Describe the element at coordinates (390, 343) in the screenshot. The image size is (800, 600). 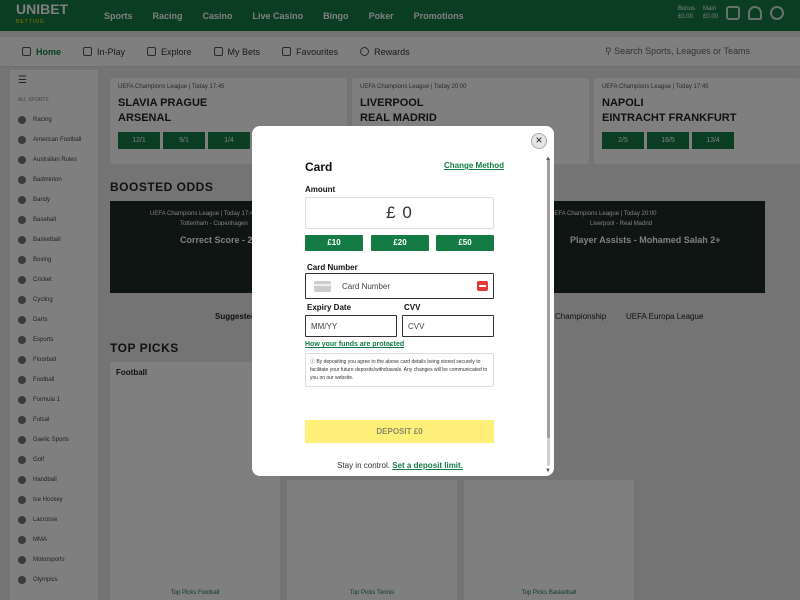
I see `chevron-down-icon: ⌄` at that location.